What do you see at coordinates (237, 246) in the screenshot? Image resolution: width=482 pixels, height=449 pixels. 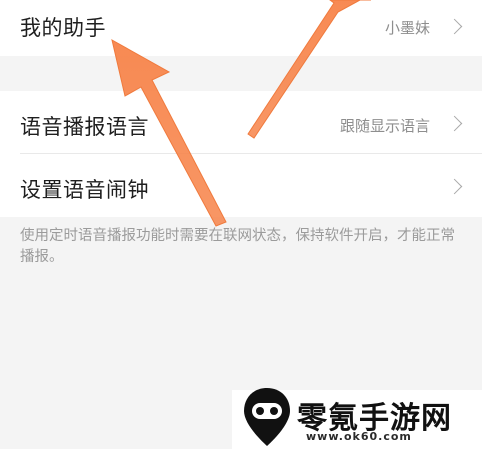 I see `voice-broadcast-note: 使用定时语音播报功能时需要在联网状态，保持软件开启，才能正常播报。` at bounding box center [237, 246].